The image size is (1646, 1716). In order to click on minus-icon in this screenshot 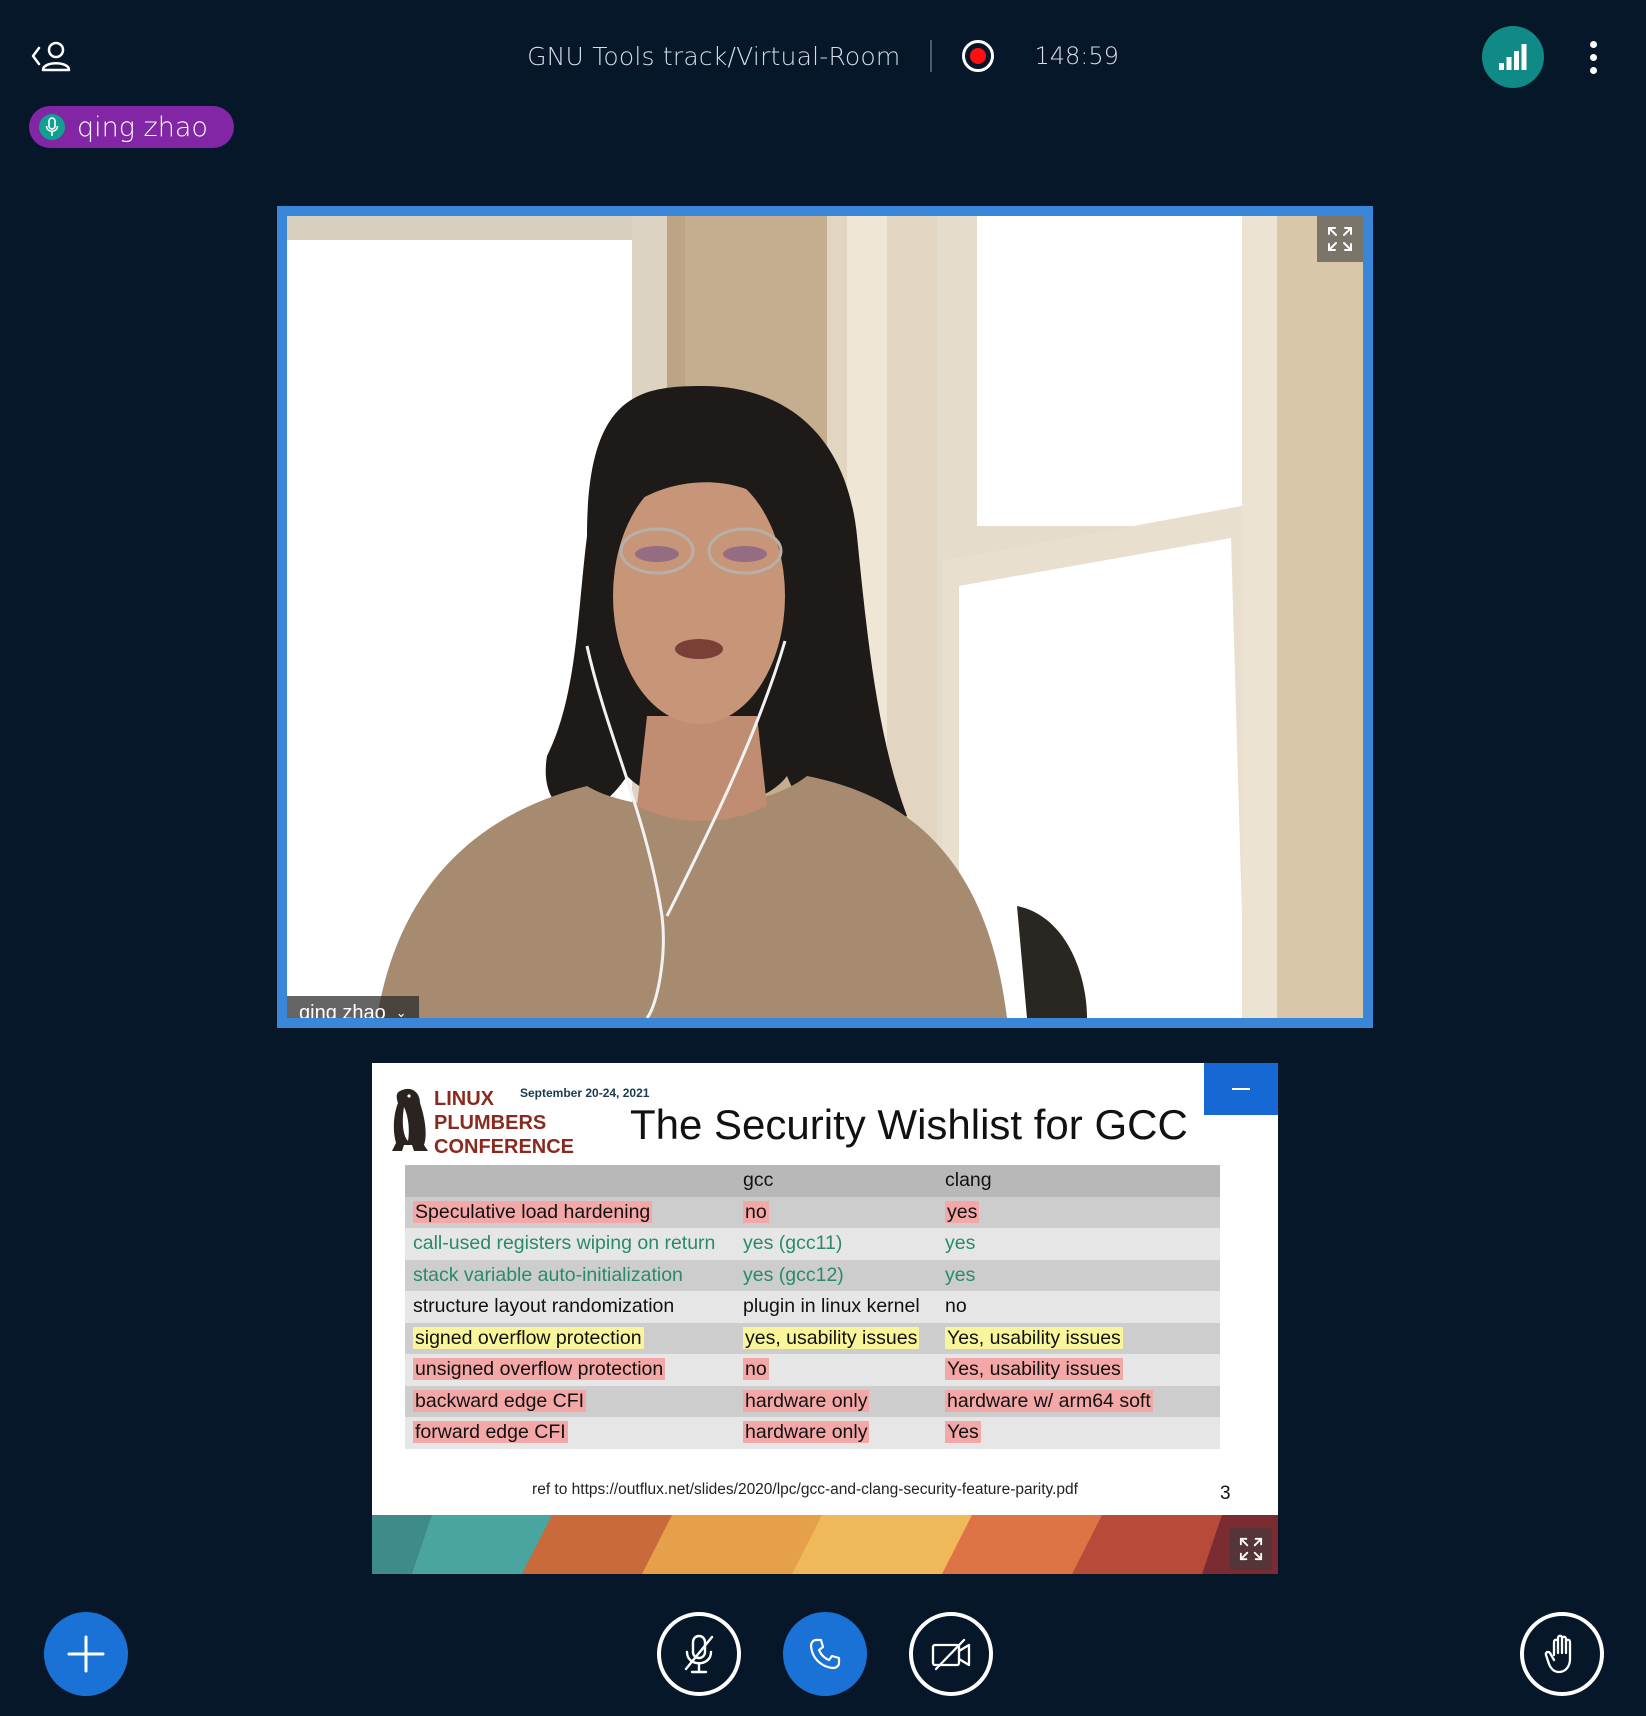, I will do `click(1241, 1089)`.